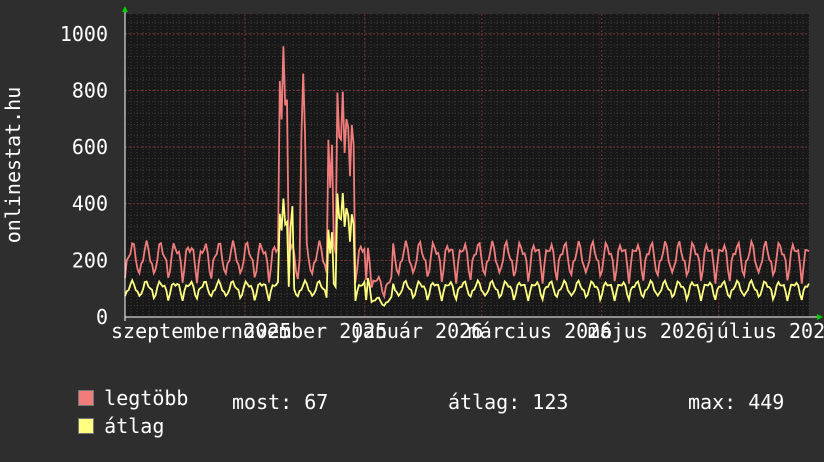 The image size is (824, 462). I want to click on x-tick-label: május 2026, so click(648, 331).